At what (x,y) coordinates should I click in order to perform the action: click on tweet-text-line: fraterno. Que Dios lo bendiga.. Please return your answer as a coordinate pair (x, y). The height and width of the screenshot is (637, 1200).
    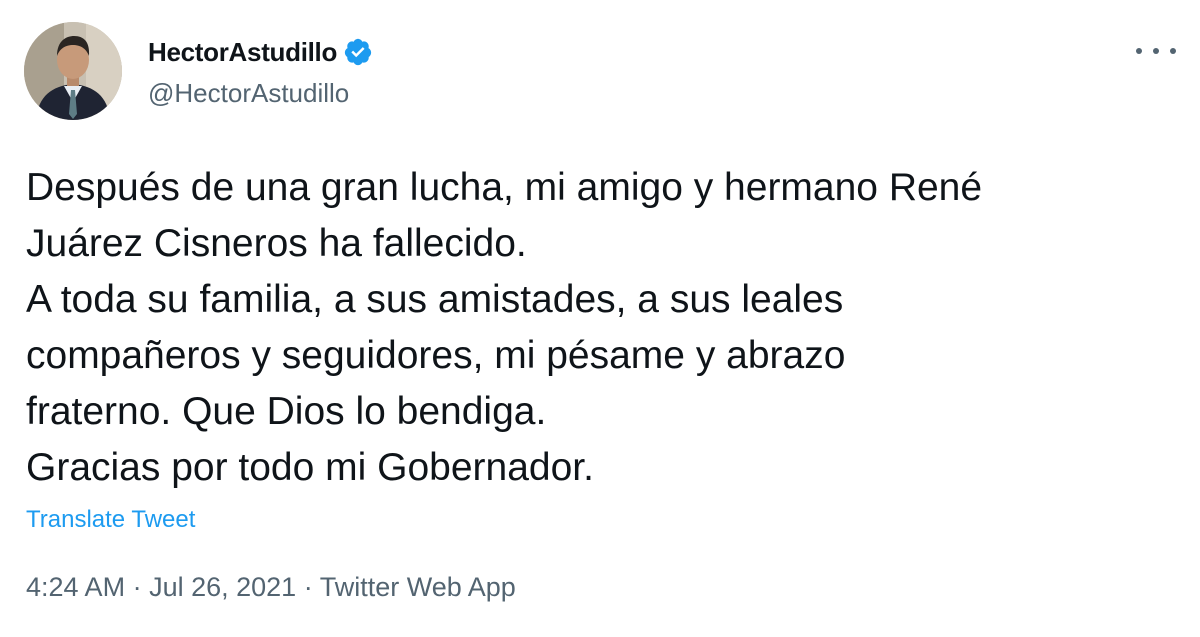
    Looking at the image, I should click on (286, 411).